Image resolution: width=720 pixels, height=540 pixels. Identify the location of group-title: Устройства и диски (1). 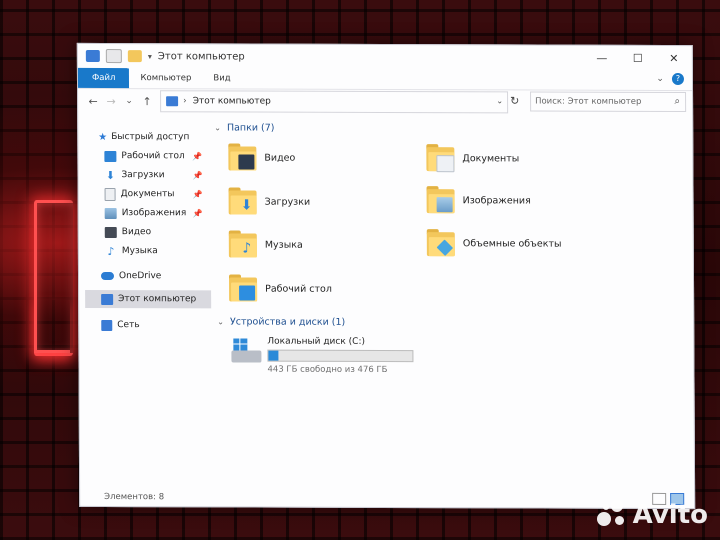
(287, 322).